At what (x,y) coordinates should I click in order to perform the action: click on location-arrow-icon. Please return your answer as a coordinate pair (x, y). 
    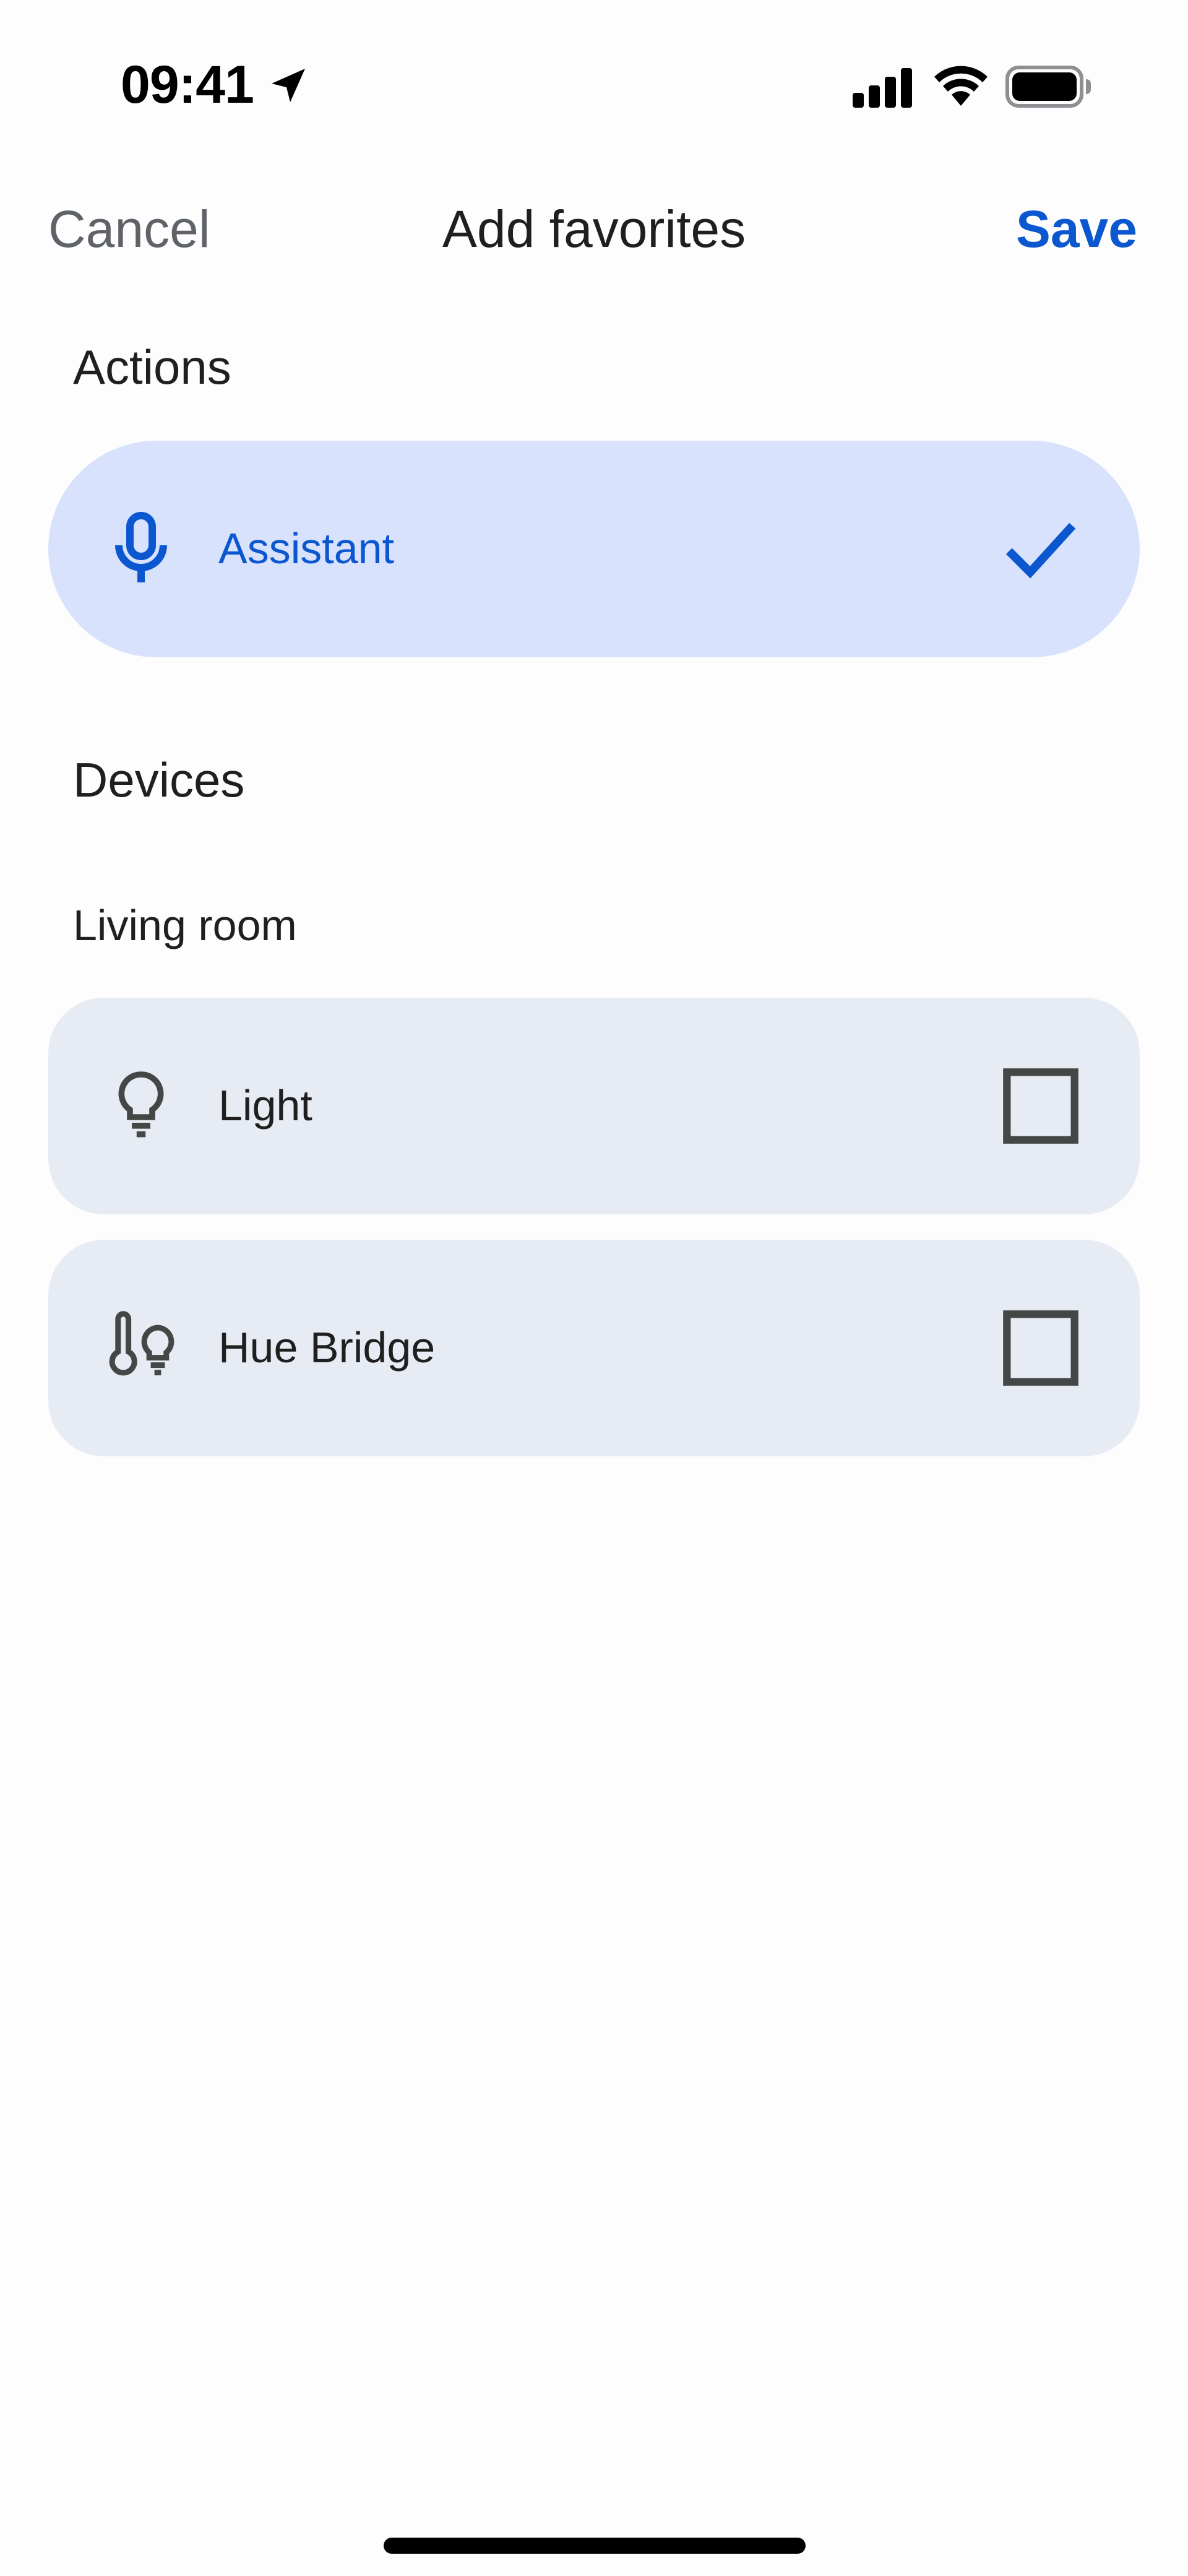
    Looking at the image, I should click on (288, 85).